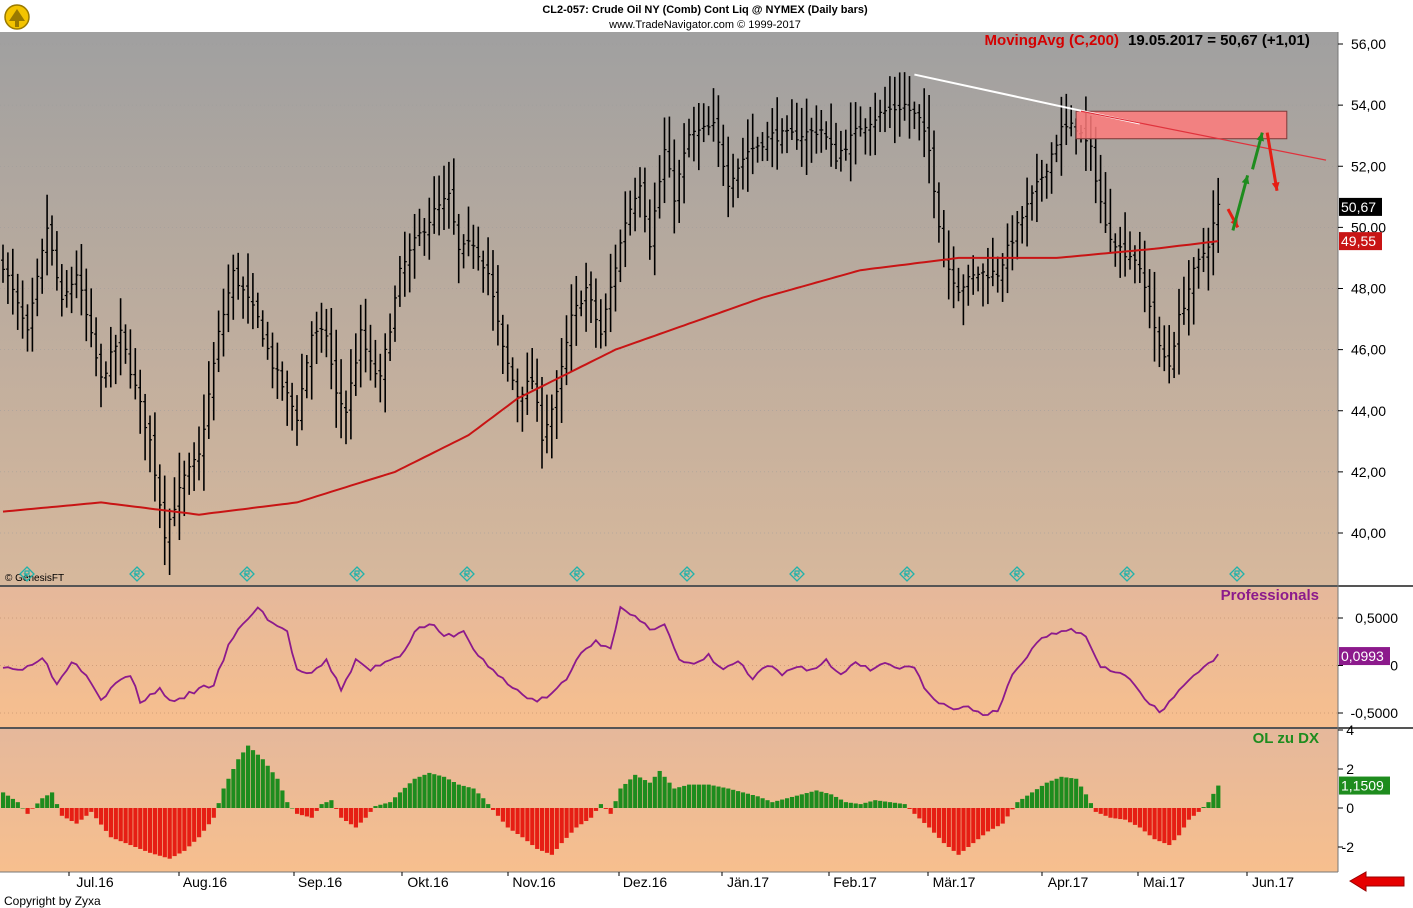 This screenshot has height=908, width=1413. What do you see at coordinates (1068, 882) in the screenshot?
I see `date-tick-label: Apr.17` at bounding box center [1068, 882].